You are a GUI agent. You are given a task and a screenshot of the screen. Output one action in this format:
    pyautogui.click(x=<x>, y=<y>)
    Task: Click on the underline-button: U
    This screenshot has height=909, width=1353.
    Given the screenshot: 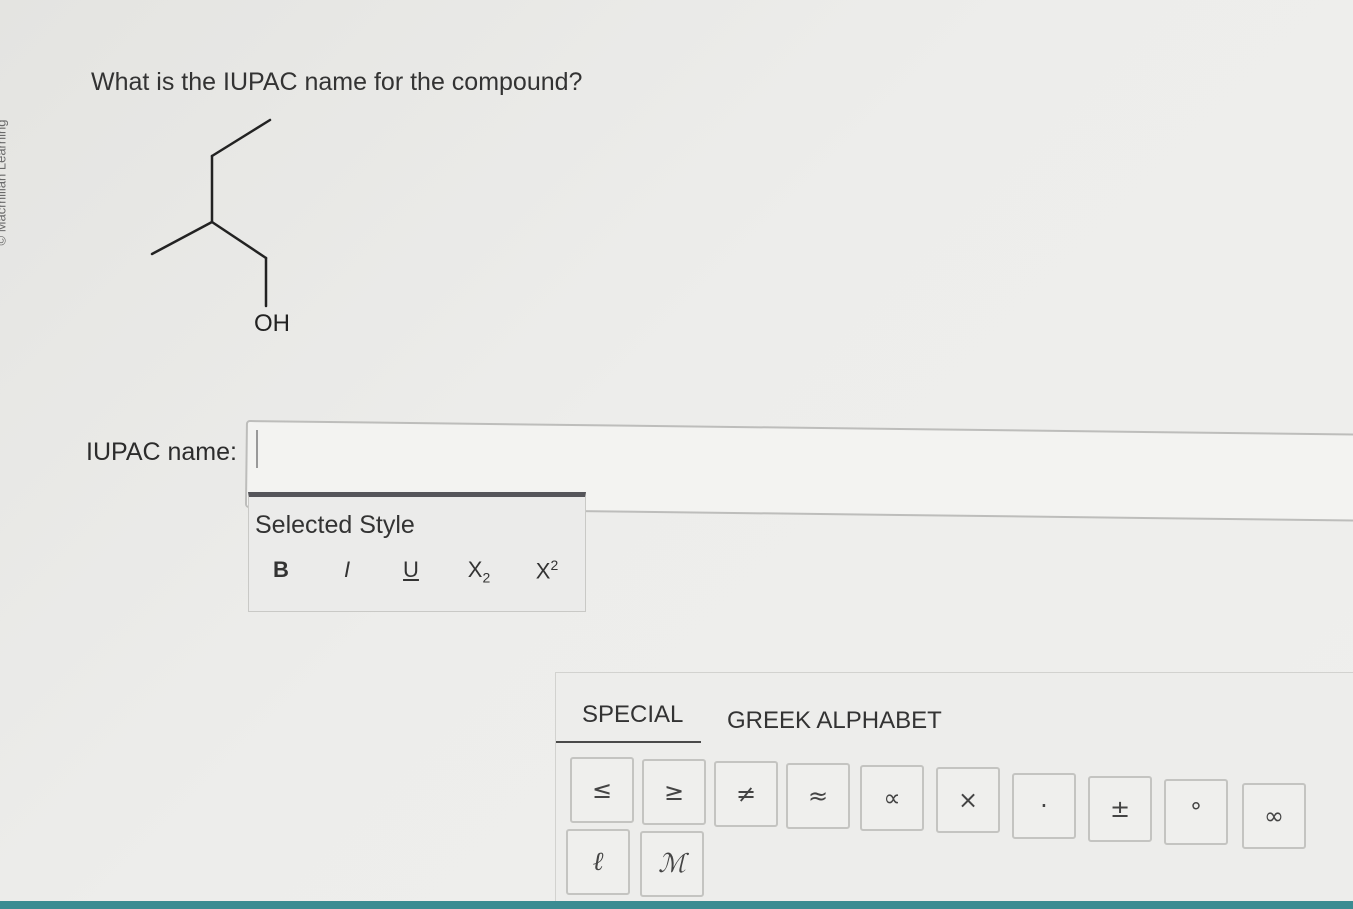 What is the action you would take?
    pyautogui.click(x=411, y=570)
    